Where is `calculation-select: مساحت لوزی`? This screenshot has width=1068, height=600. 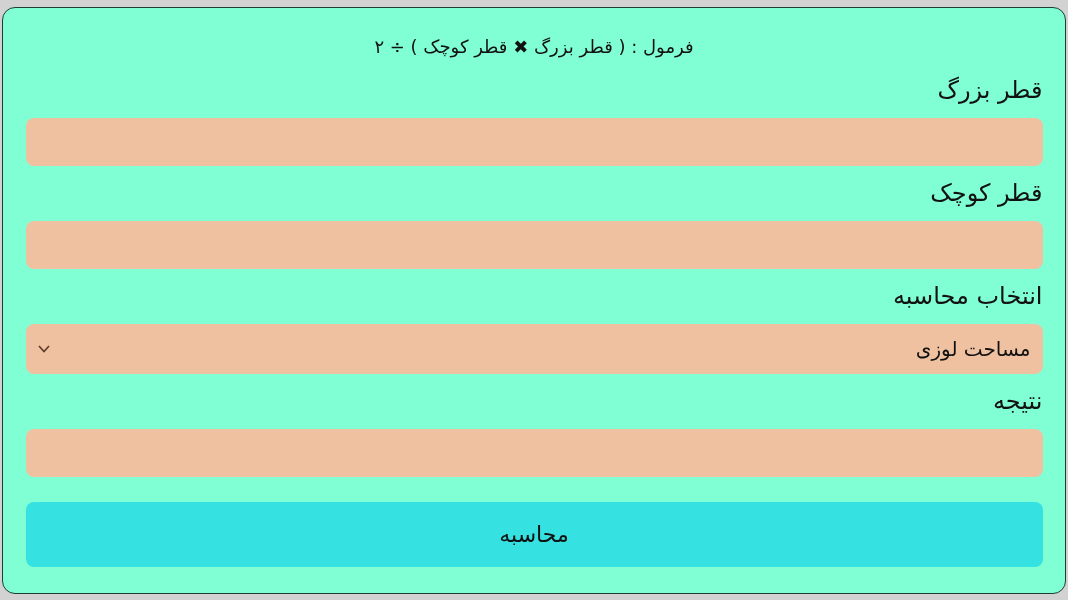
calculation-select: مساحت لوزی is located at coordinates (534, 349).